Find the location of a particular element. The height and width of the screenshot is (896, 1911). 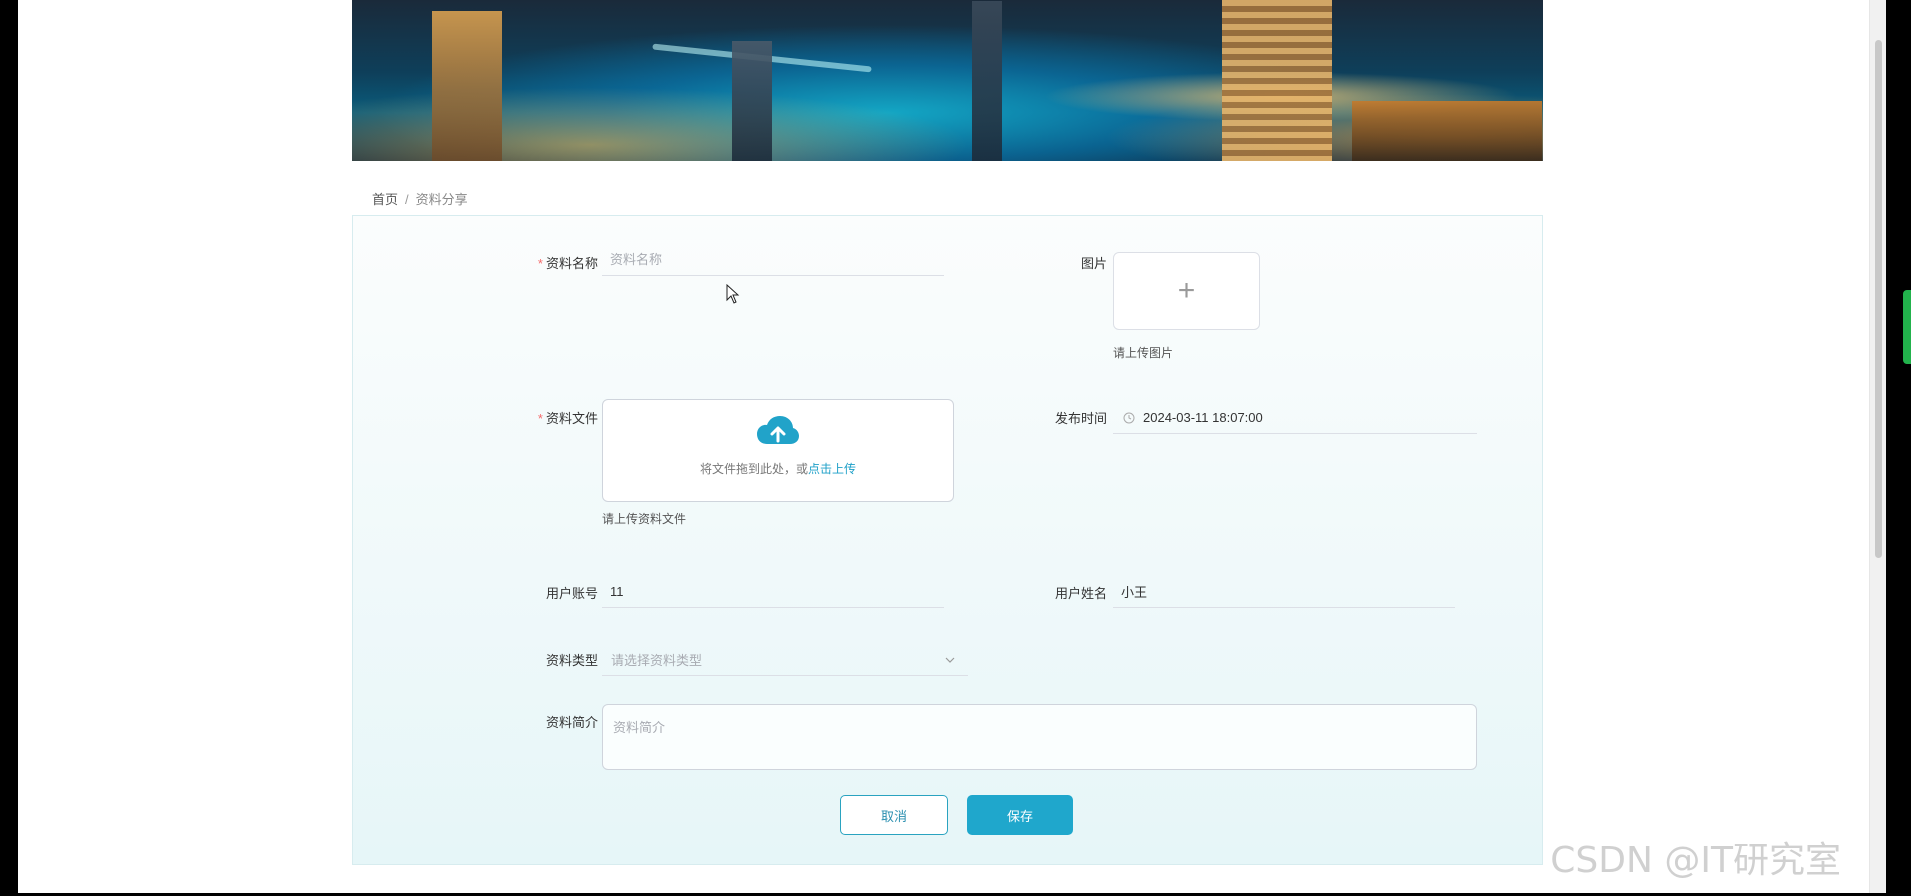

plus-icon: + is located at coordinates (1186, 290).